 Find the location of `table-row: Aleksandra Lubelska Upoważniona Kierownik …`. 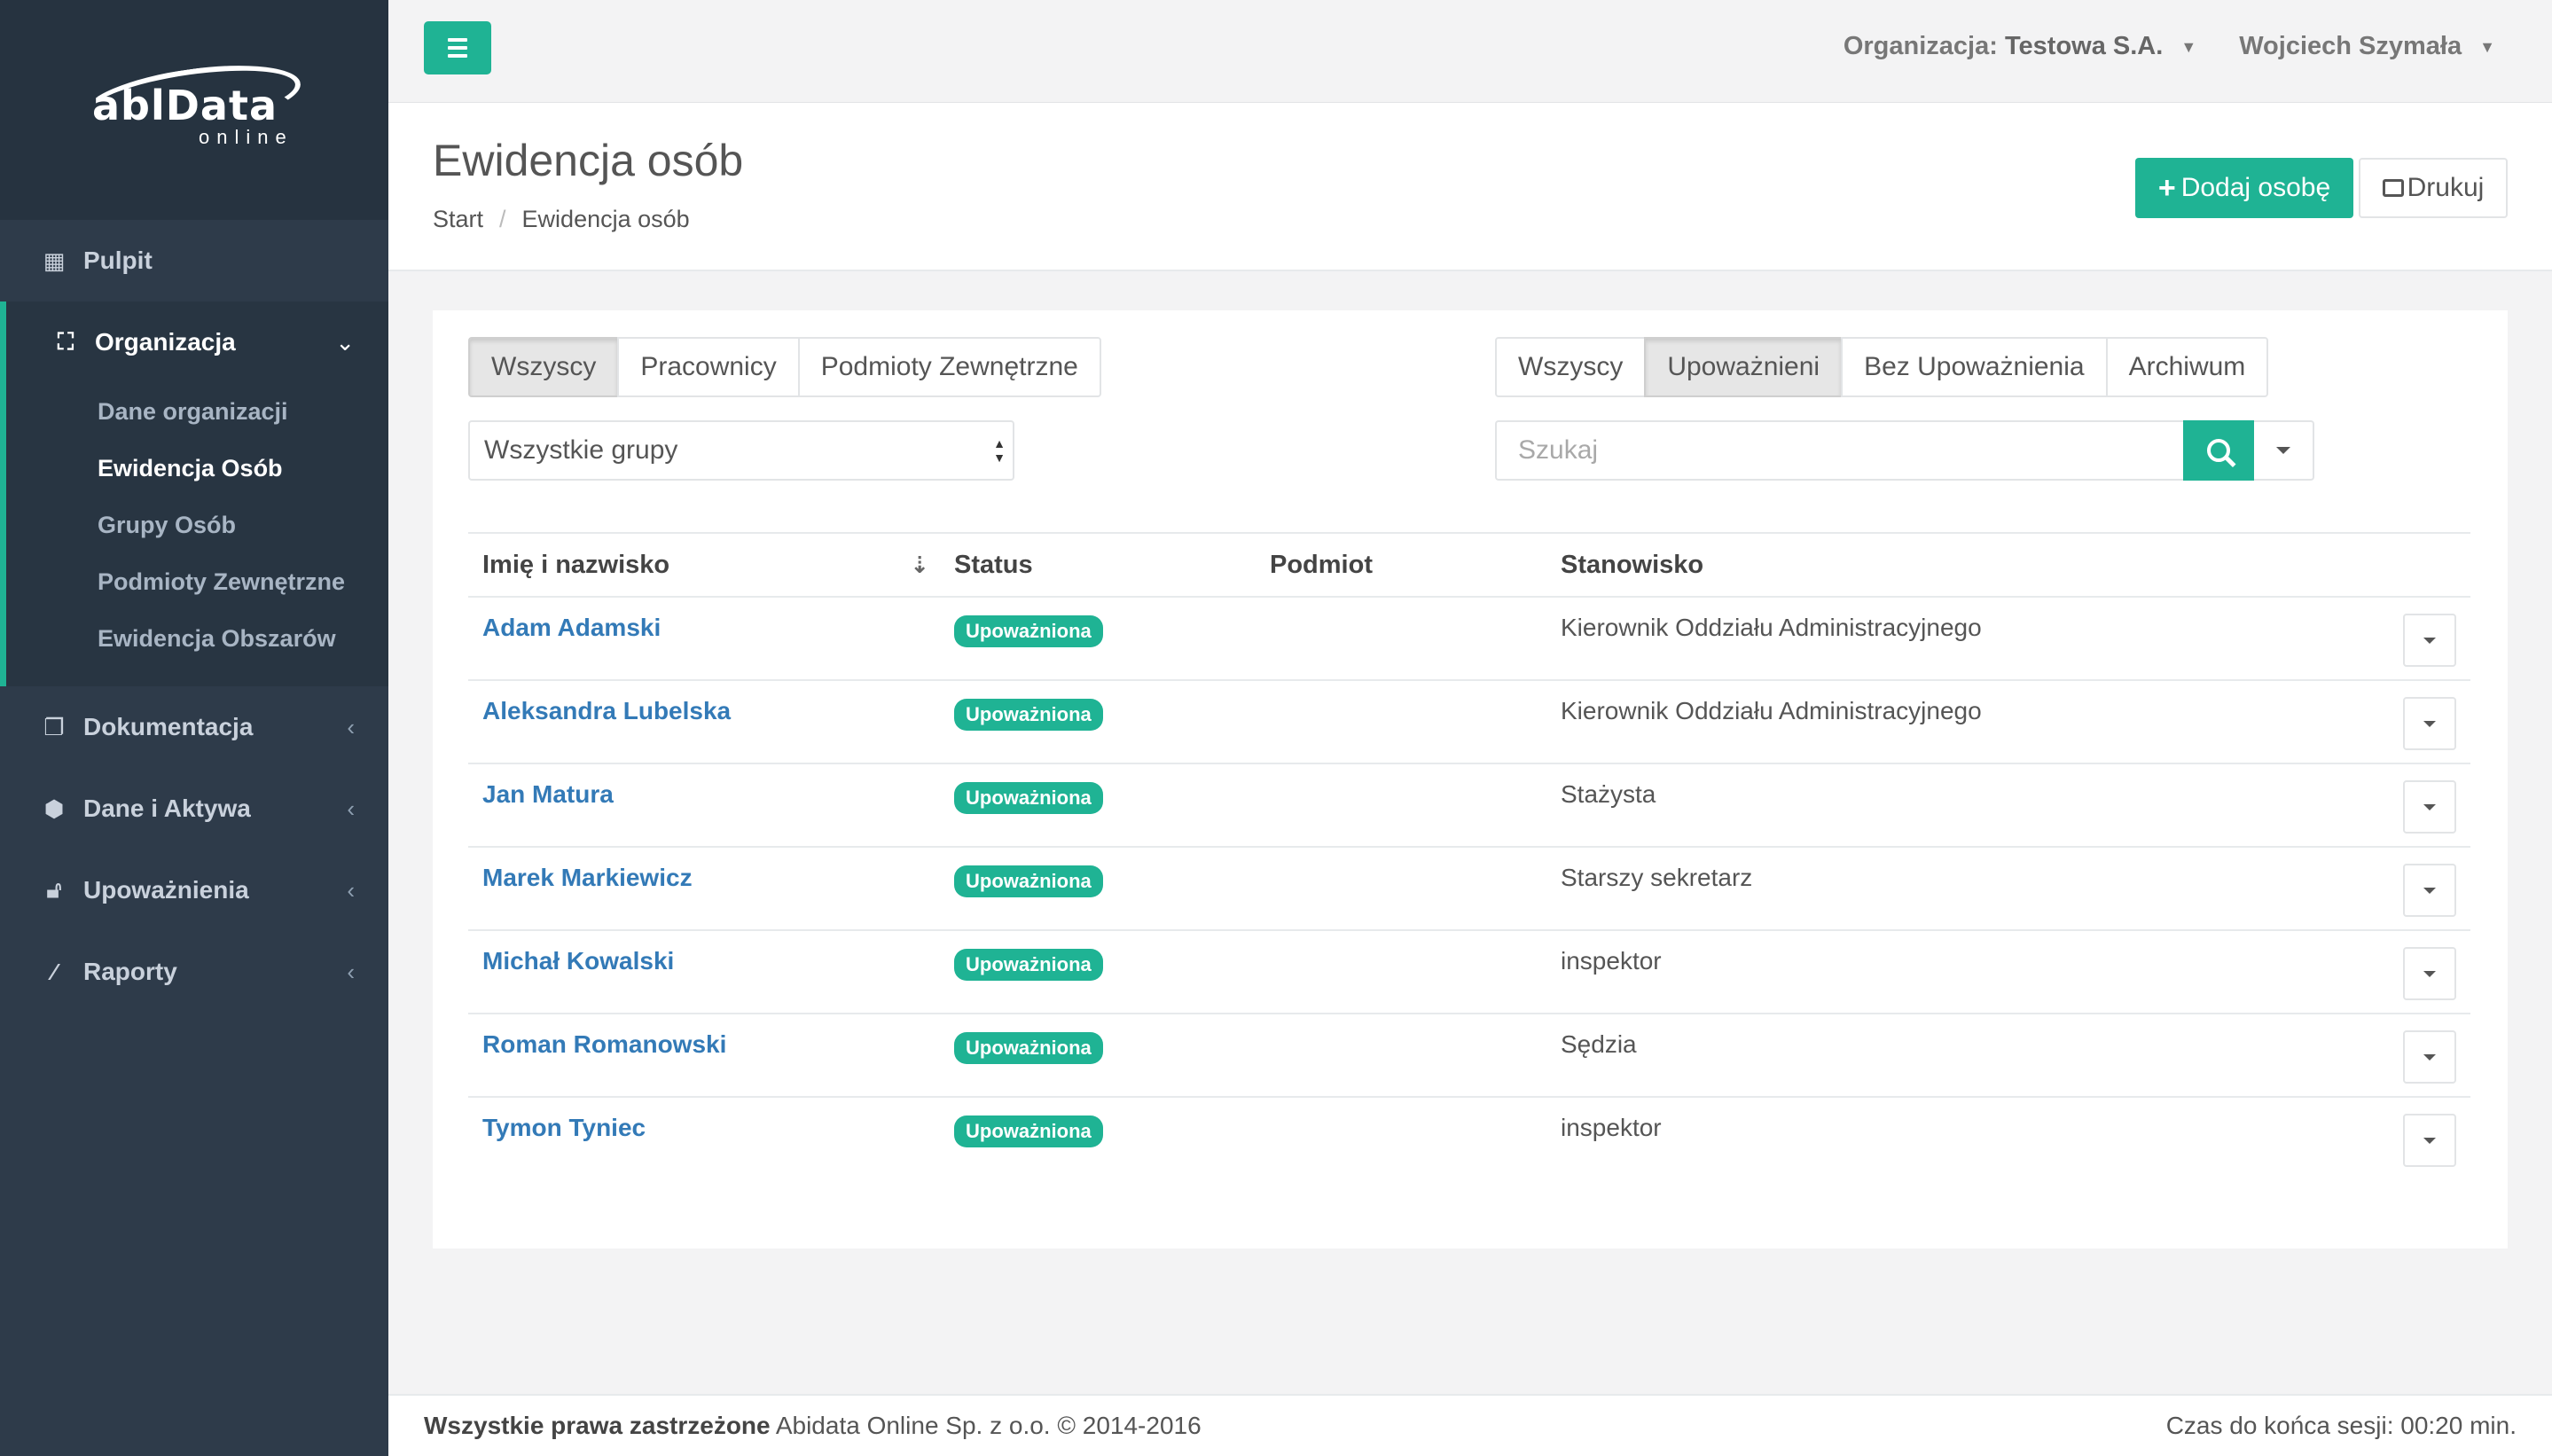

table-row: Aleksandra Lubelska Upoważniona Kierownik … is located at coordinates (1469, 722).